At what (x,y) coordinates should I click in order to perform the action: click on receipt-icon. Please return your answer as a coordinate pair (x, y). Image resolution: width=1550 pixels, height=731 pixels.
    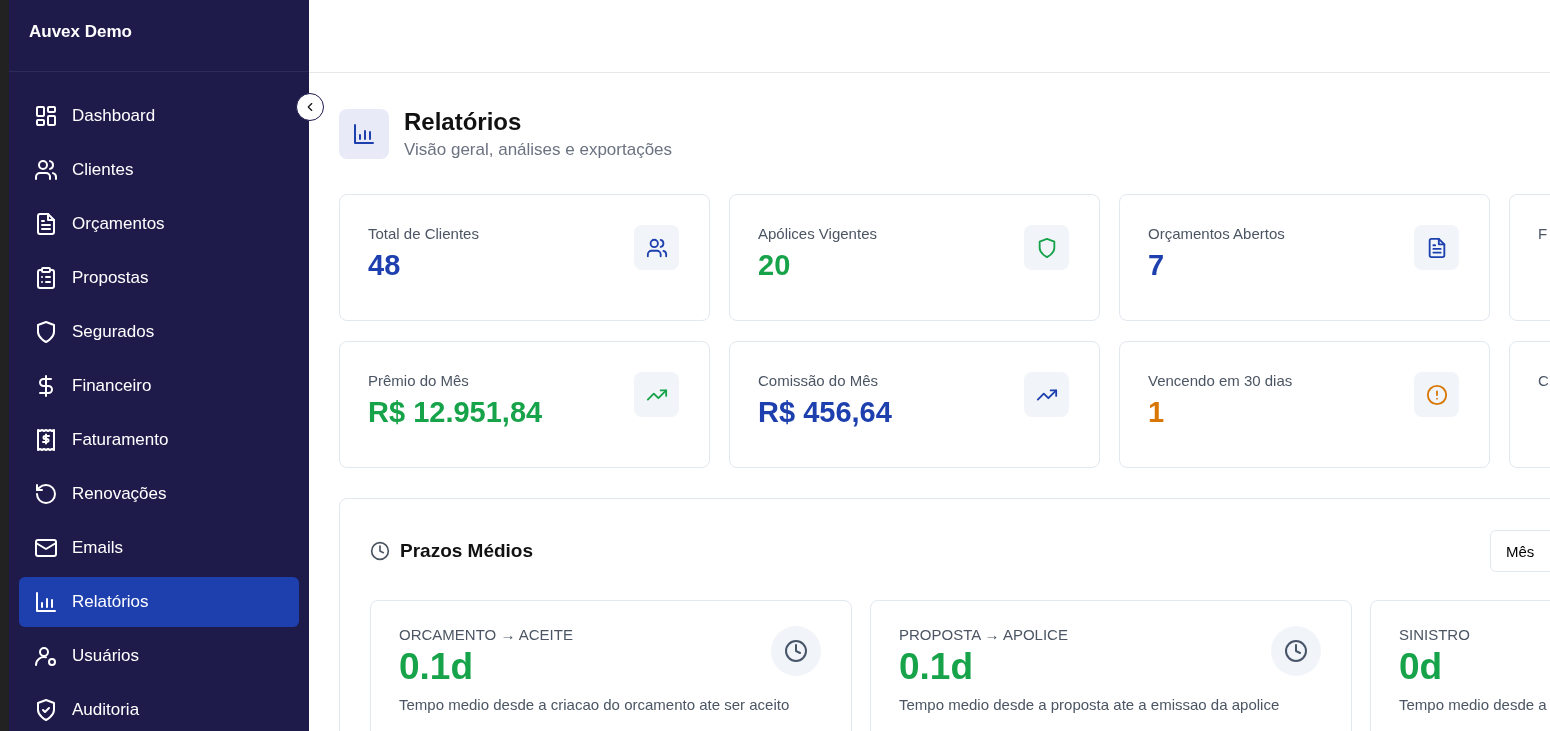
    Looking at the image, I should click on (46, 440).